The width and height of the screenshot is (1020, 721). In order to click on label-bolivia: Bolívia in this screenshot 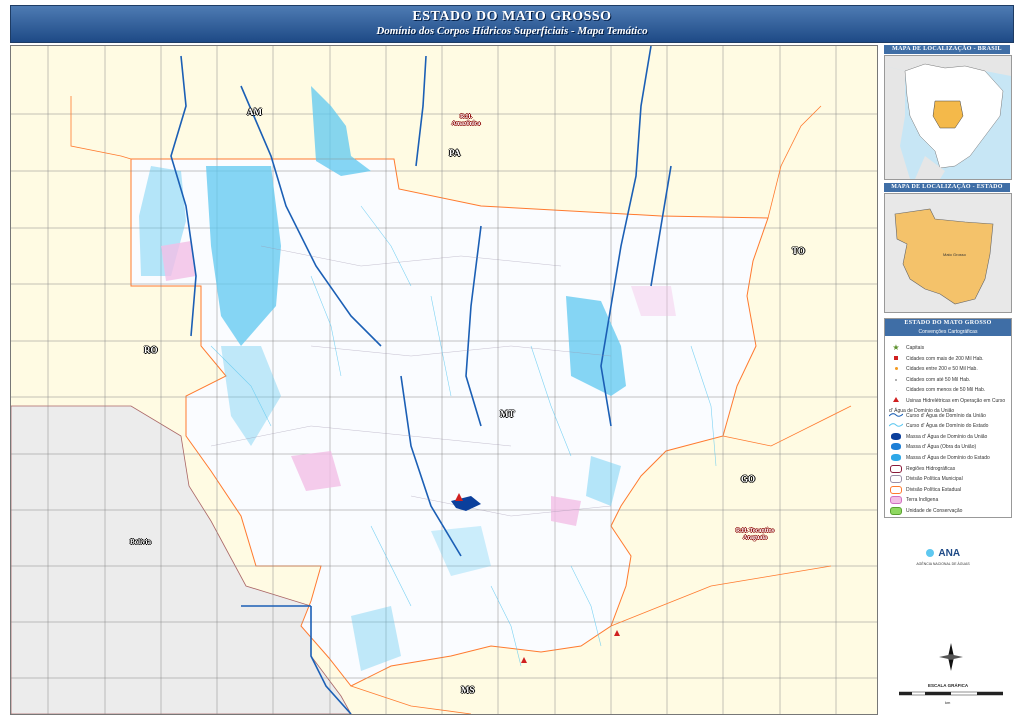, I will do `click(141, 542)`.